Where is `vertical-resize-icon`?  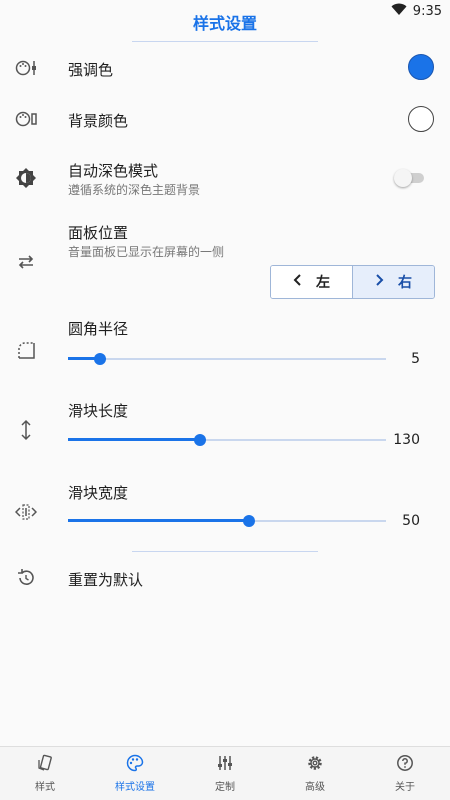
vertical-resize-icon is located at coordinates (26, 430).